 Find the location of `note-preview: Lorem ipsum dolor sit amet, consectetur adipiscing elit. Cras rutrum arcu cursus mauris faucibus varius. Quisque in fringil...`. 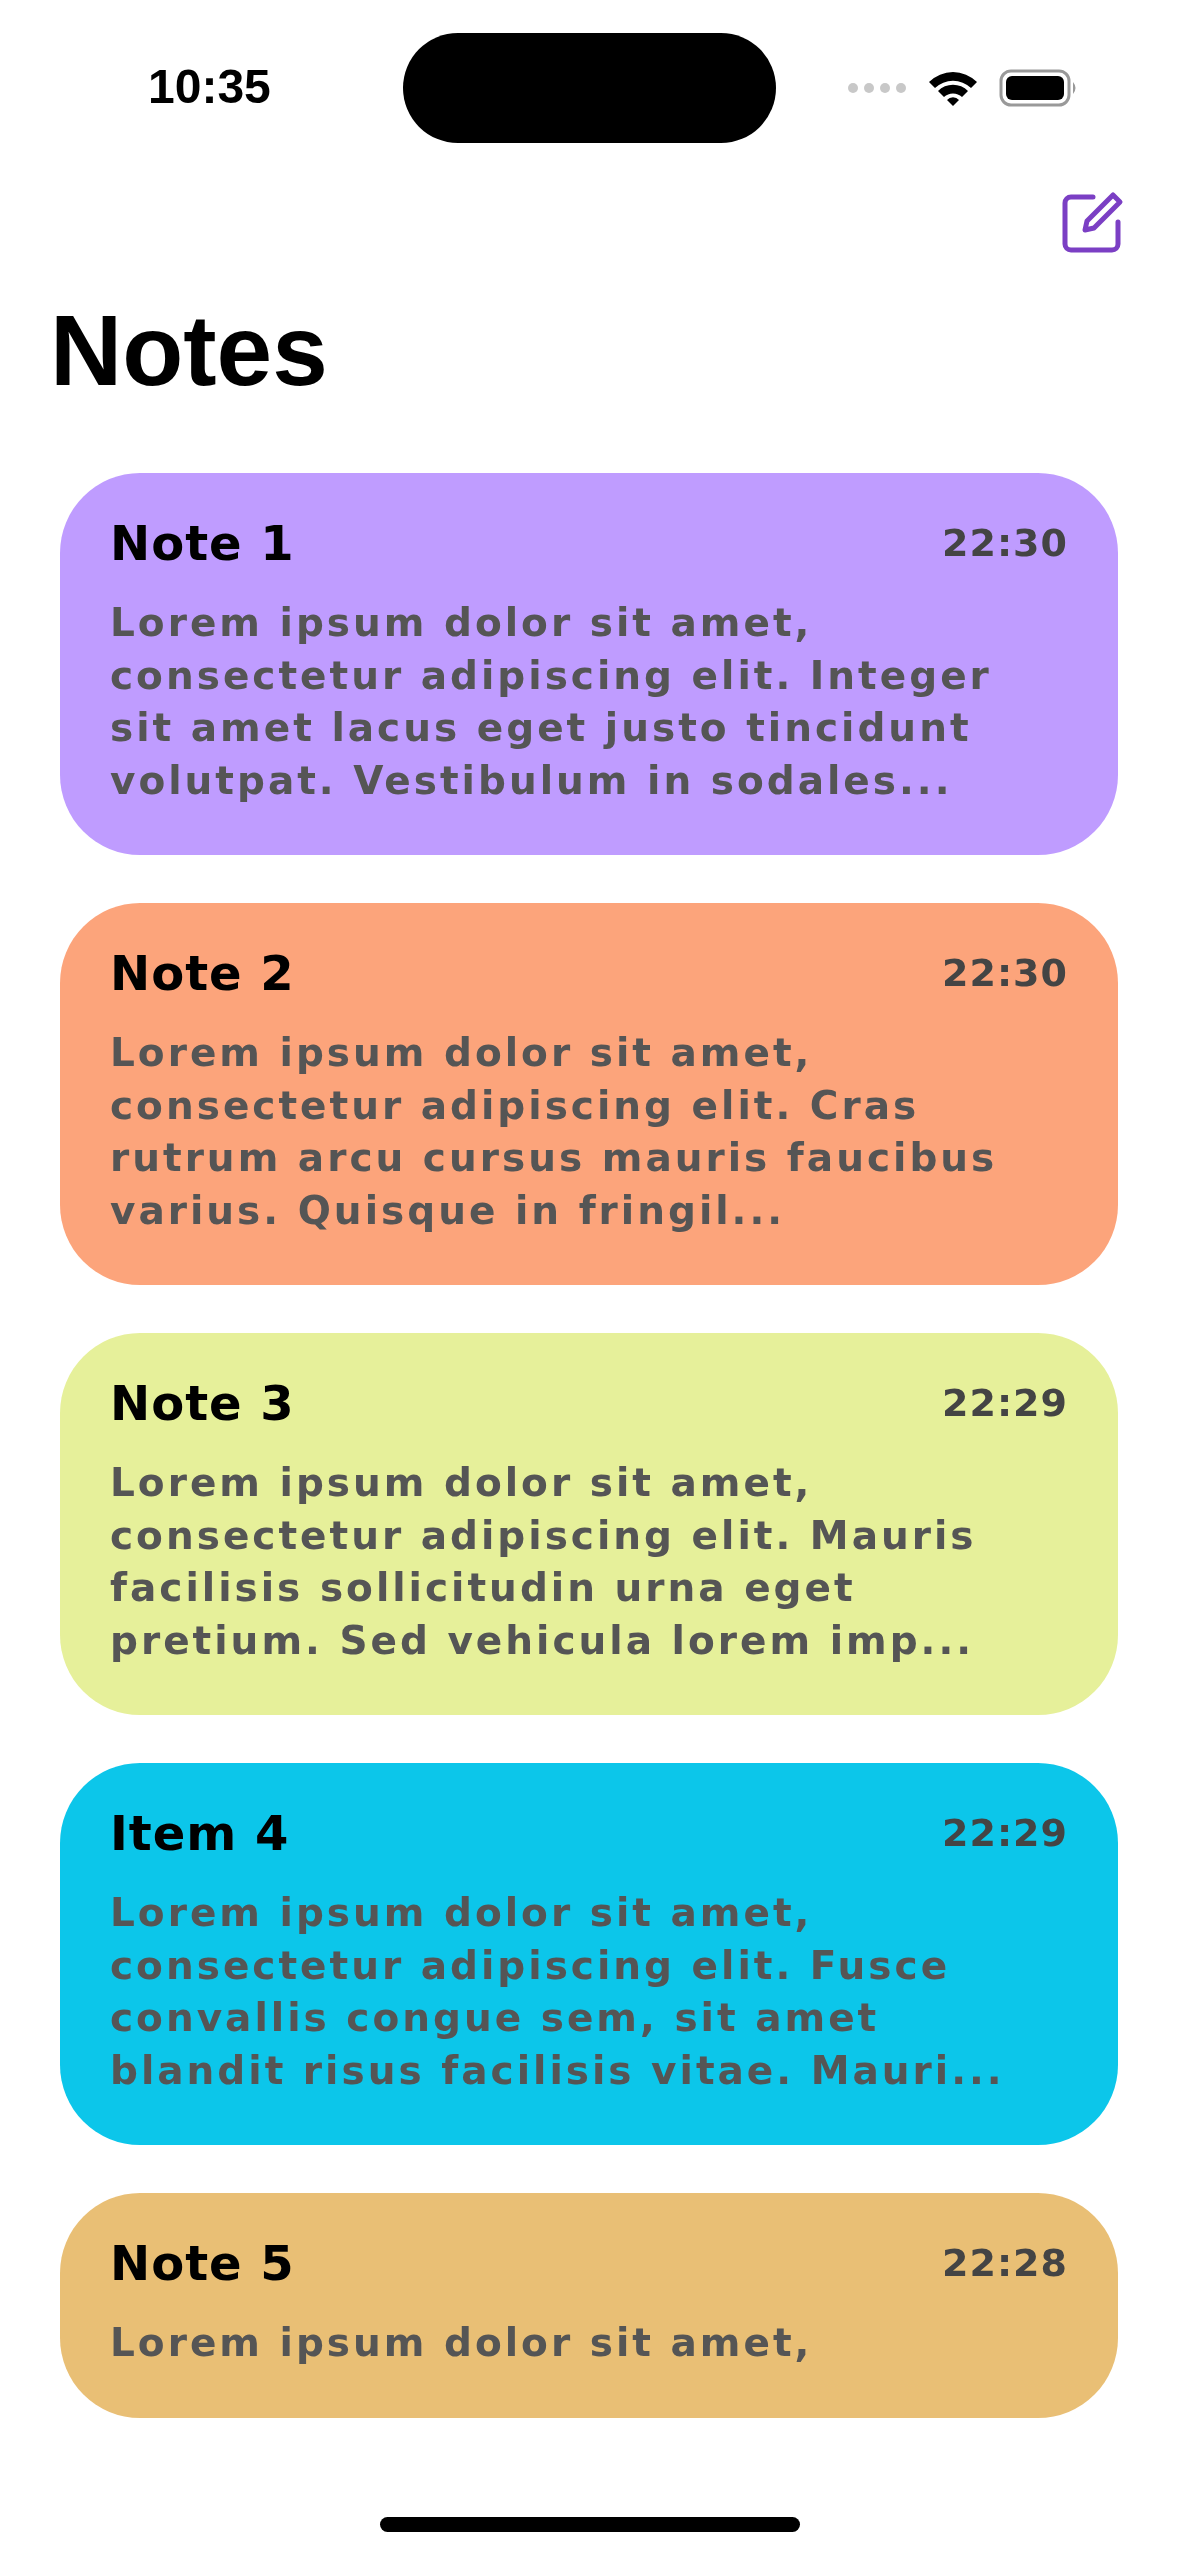

note-preview: Lorem ipsum dolor sit amet, consectetur adipiscing elit. Cras rutrum arcu cursus mauris faucibus varius. Quisque in fringil... is located at coordinates (554, 1132).